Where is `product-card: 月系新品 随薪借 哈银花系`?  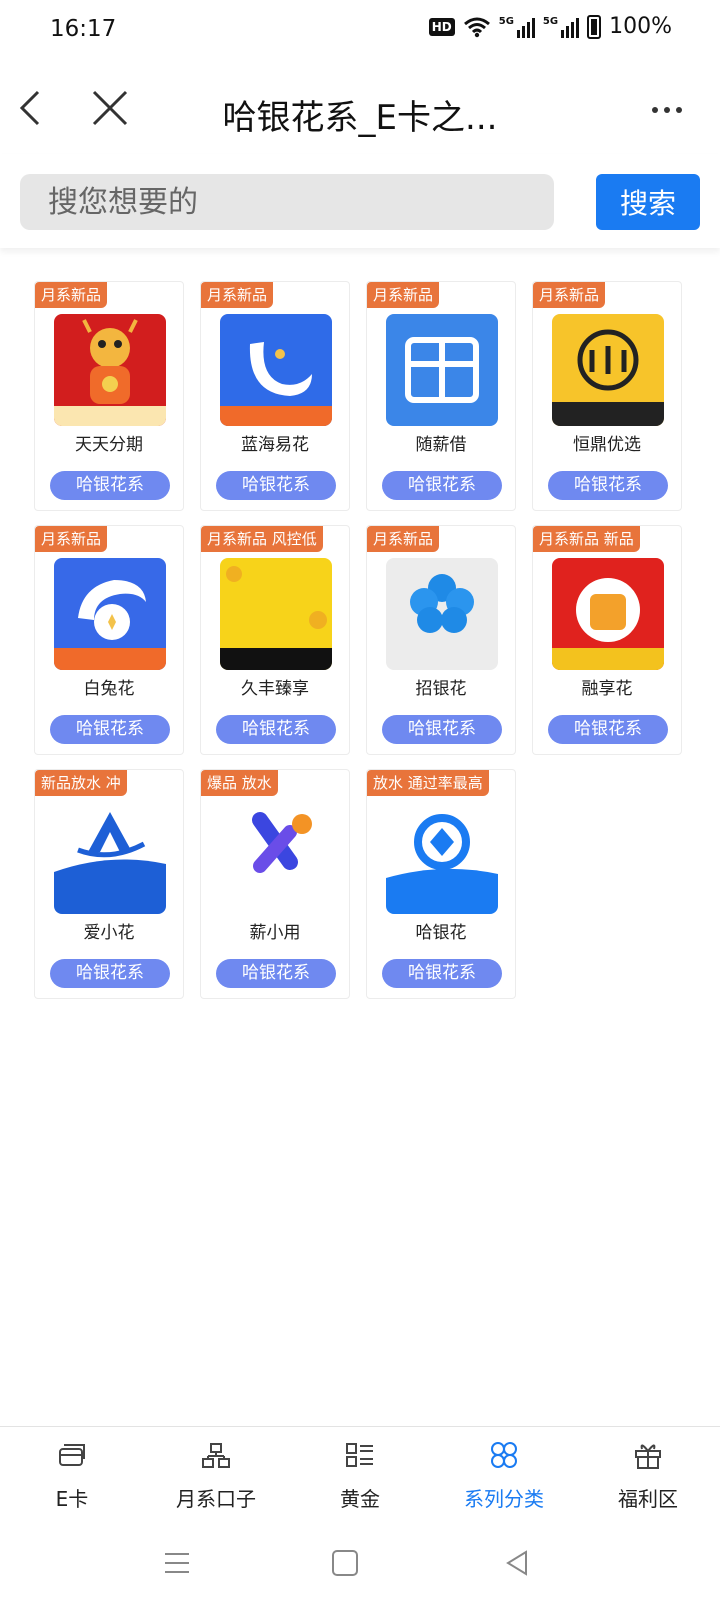 product-card: 月系新品 随薪借 哈银花系 is located at coordinates (441, 396).